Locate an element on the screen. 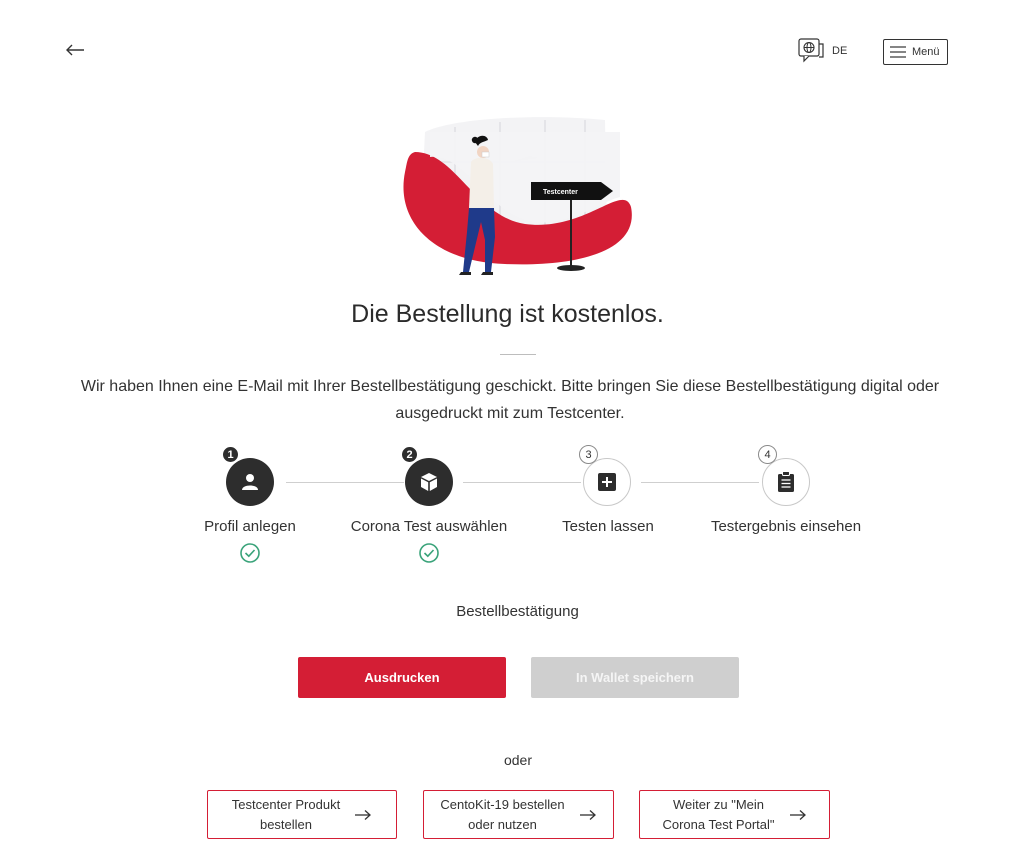 The width and height of the screenshot is (1015, 851). box-icon is located at coordinates (429, 482).